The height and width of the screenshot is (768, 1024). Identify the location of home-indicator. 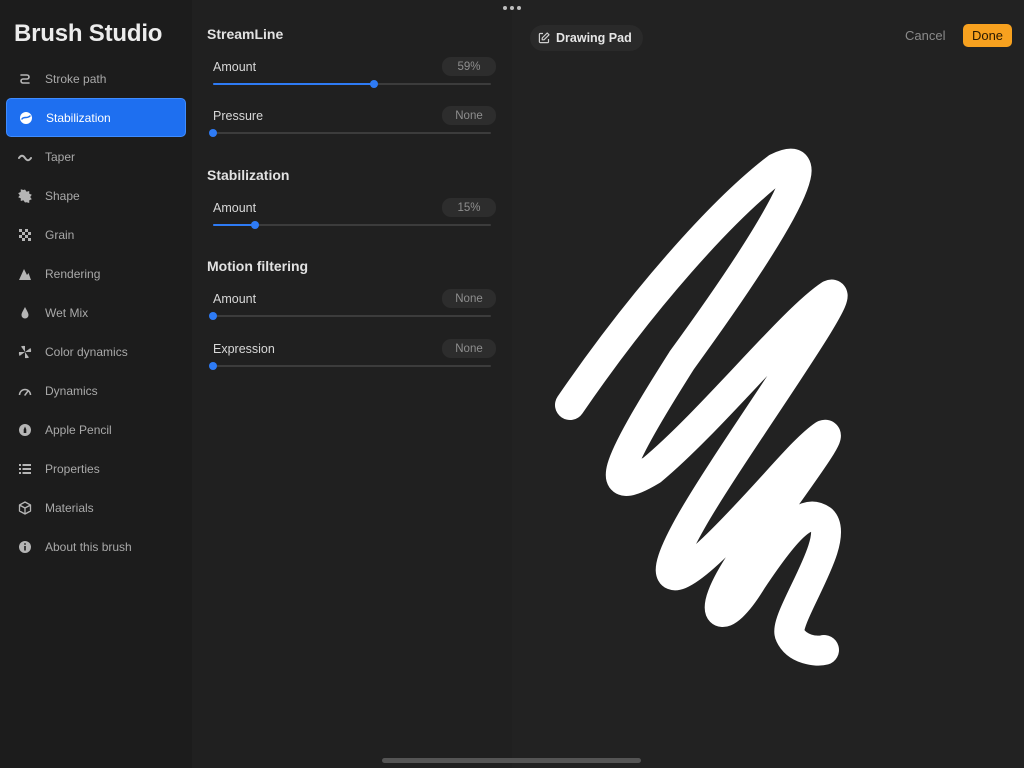
(511, 760).